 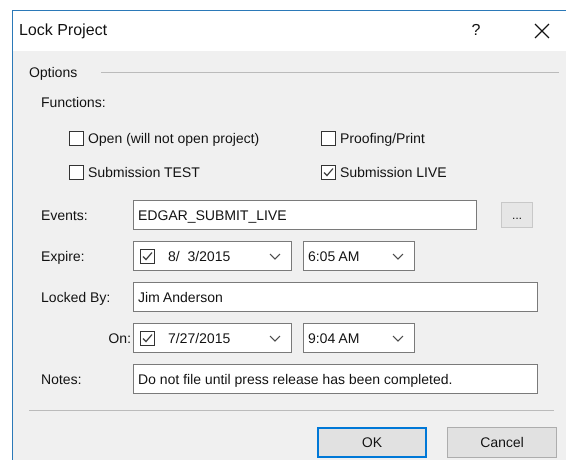 What do you see at coordinates (200, 256) in the screenshot?
I see `date-value: 8/ 3/2015` at bounding box center [200, 256].